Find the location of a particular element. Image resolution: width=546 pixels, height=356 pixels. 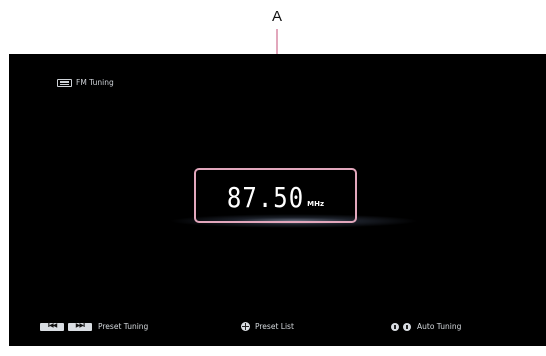

auto-tuning-label: Auto Tuning is located at coordinates (439, 326).